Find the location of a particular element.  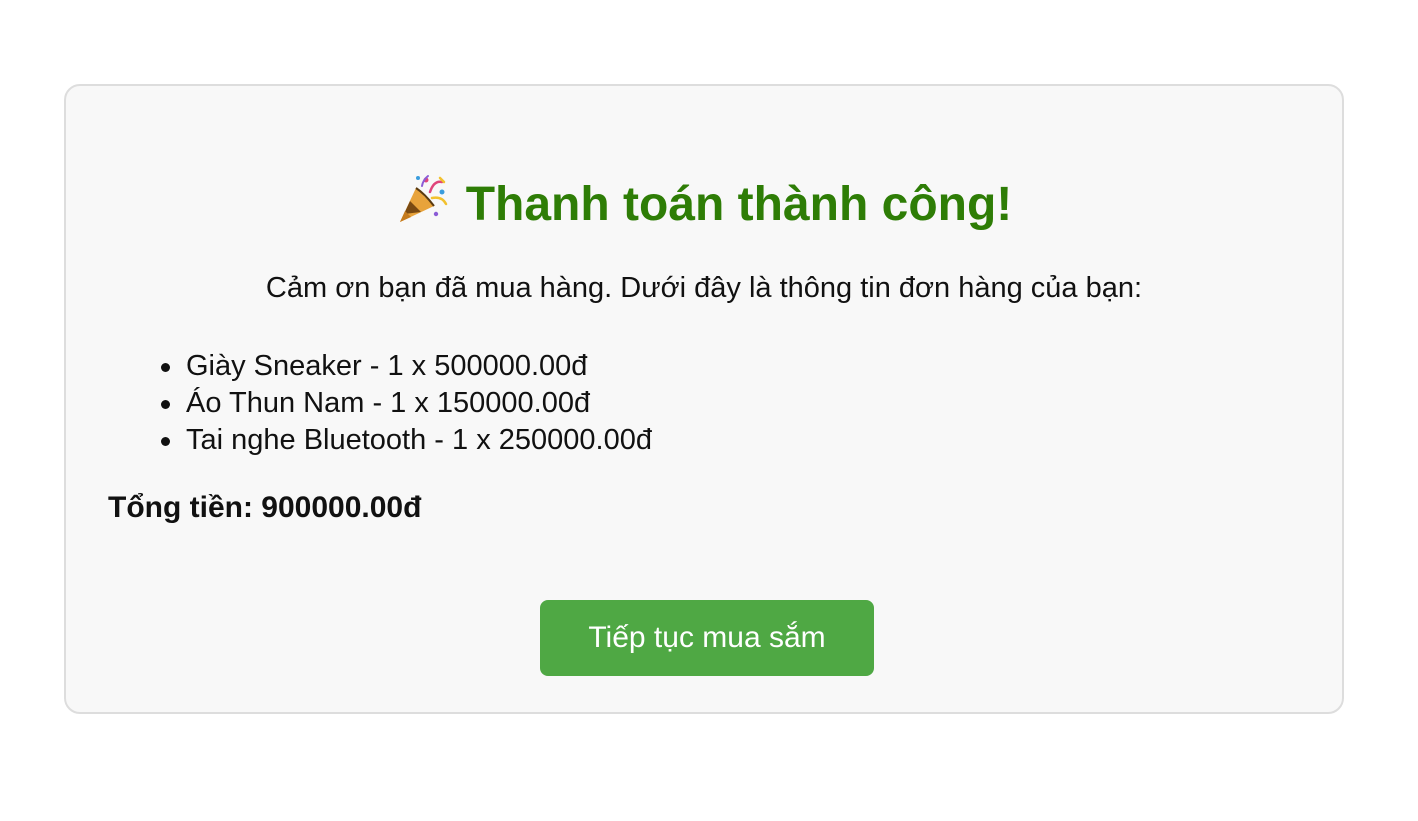

title-text: Thanh toán thành công! is located at coordinates (739, 204).